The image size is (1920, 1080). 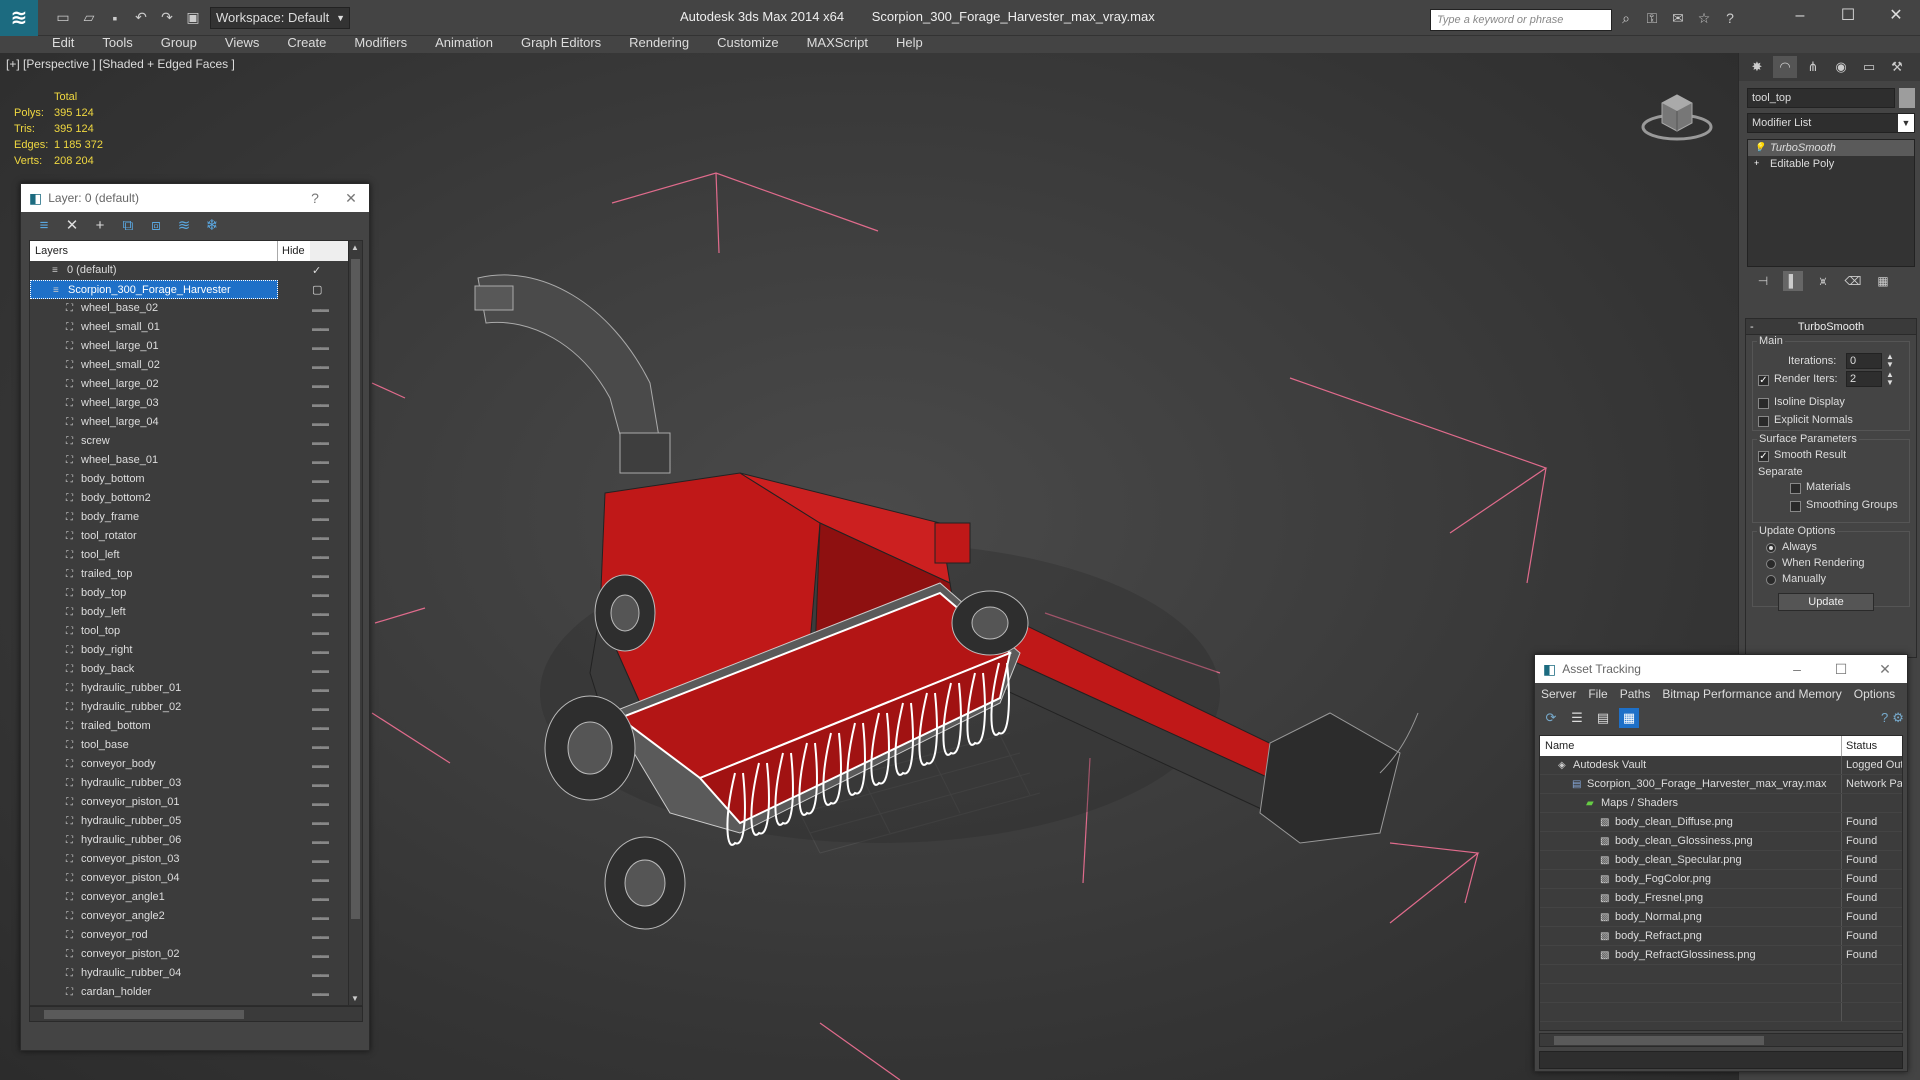 I want to click on smoothing-groups-checkbox, so click(x=1795, y=506).